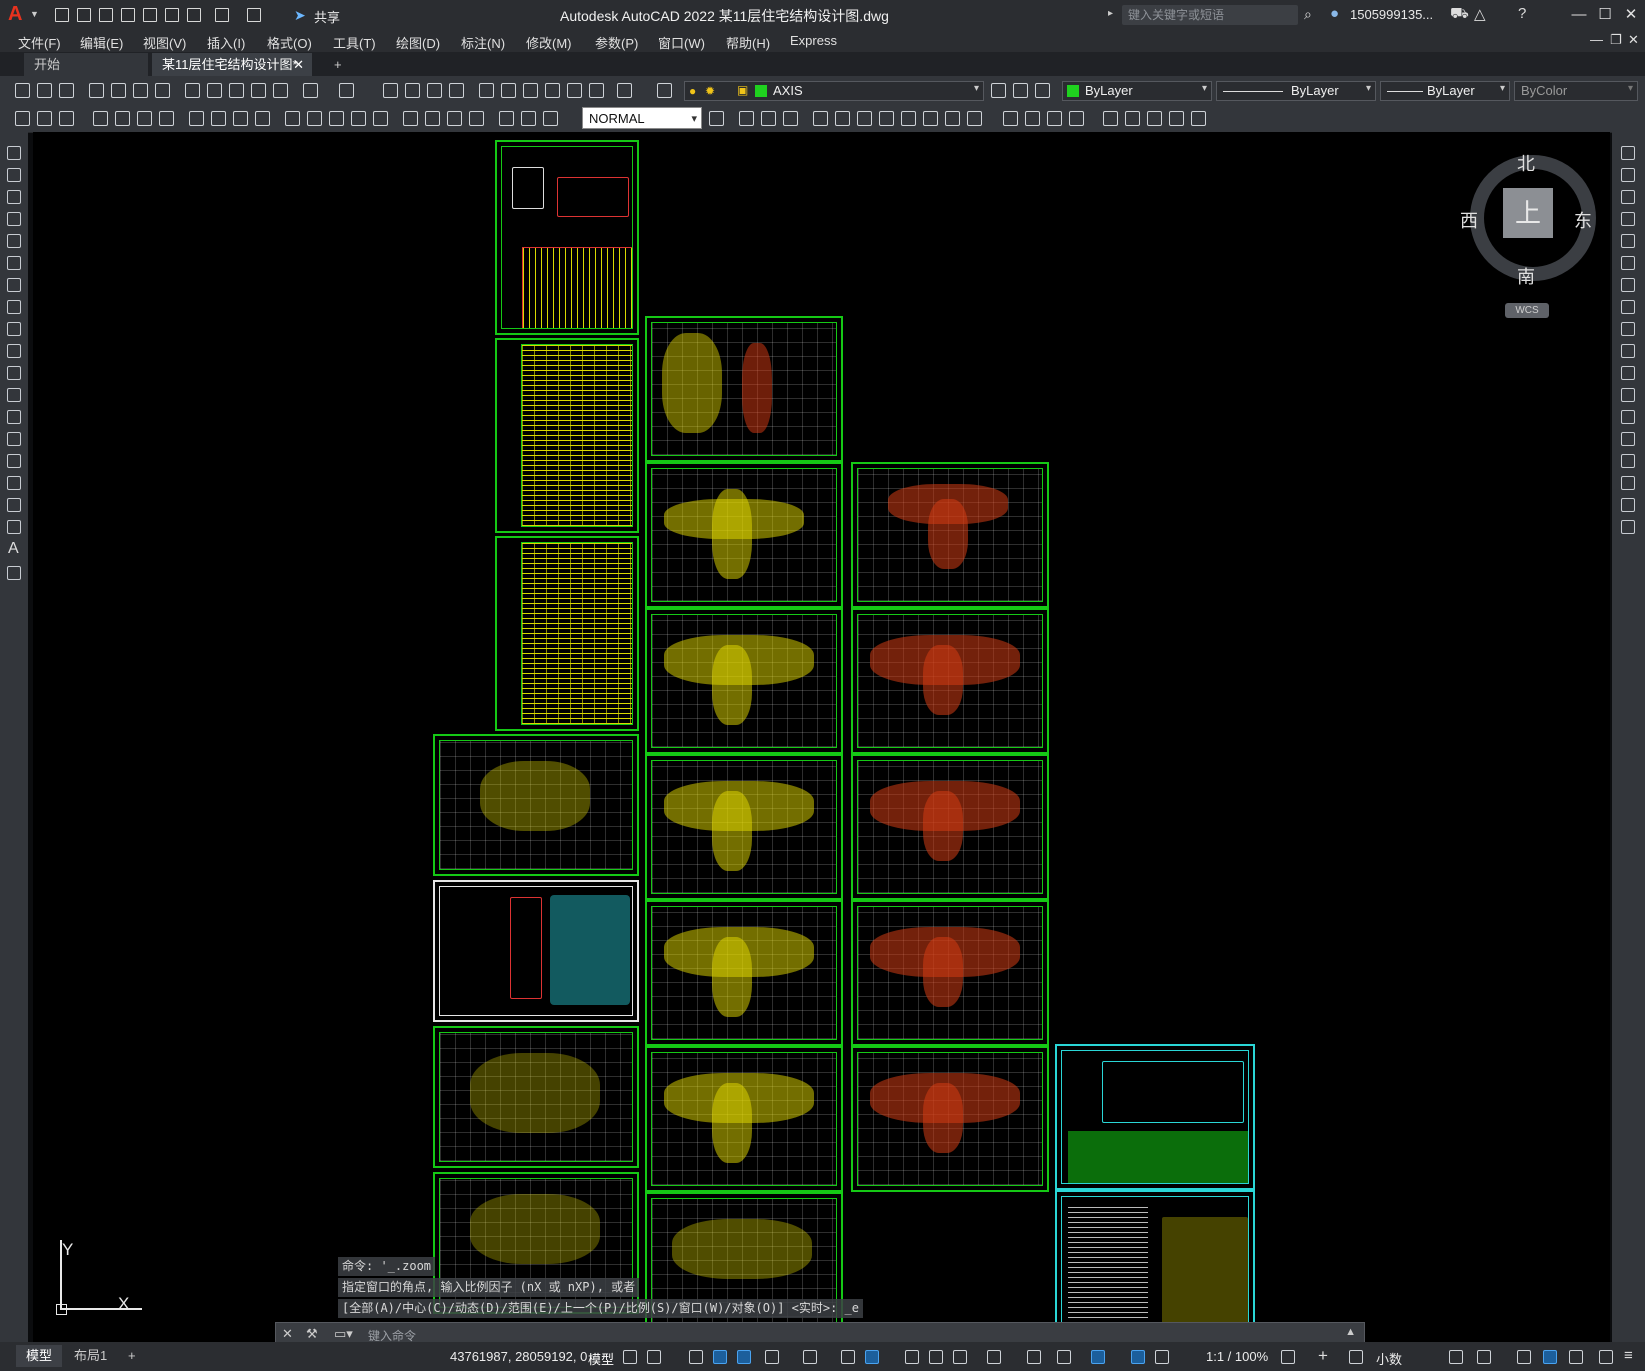 This screenshot has width=1645, height=1371. What do you see at coordinates (1308, 14) in the screenshot?
I see `search-icon: ⌕` at bounding box center [1308, 14].